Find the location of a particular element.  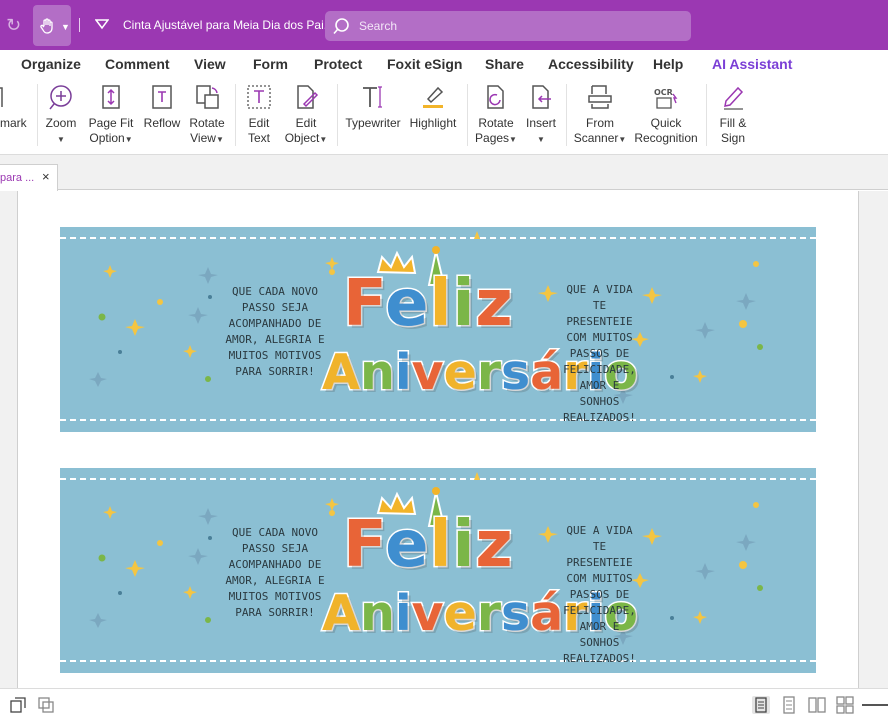

bookmark-icon is located at coordinates (1, 97).